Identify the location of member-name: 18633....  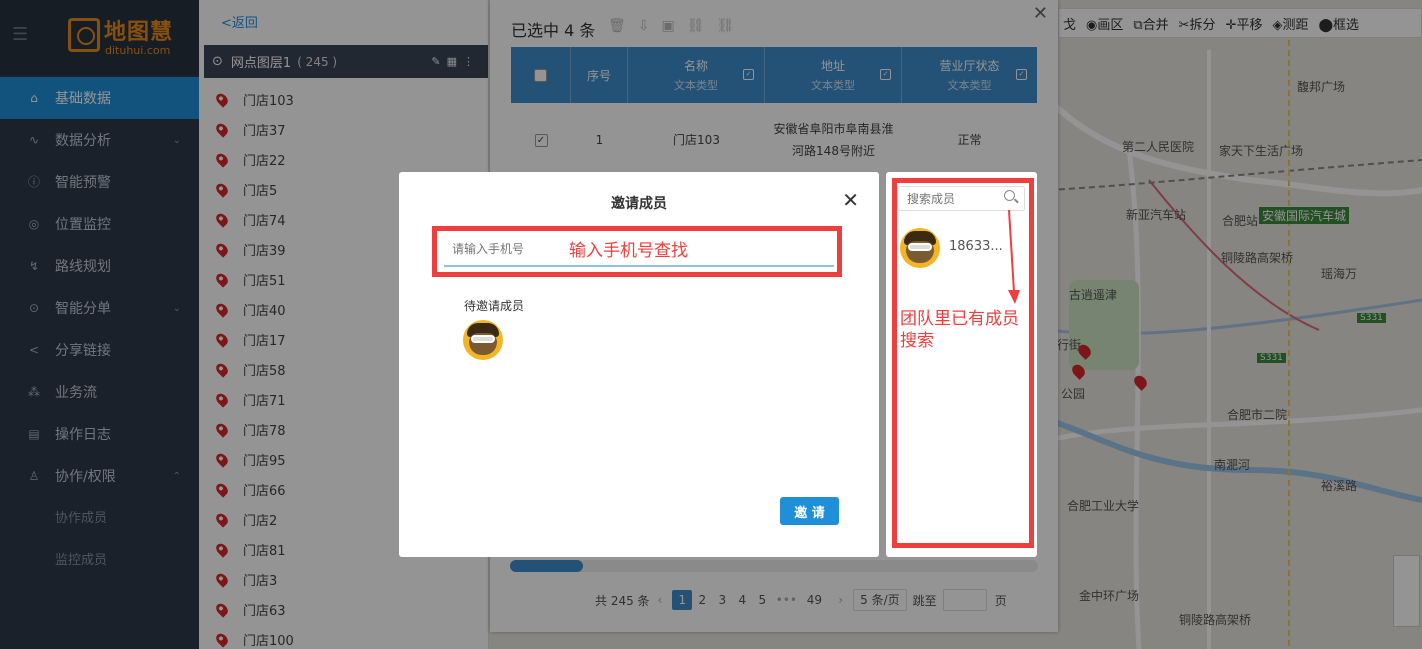
(976, 246).